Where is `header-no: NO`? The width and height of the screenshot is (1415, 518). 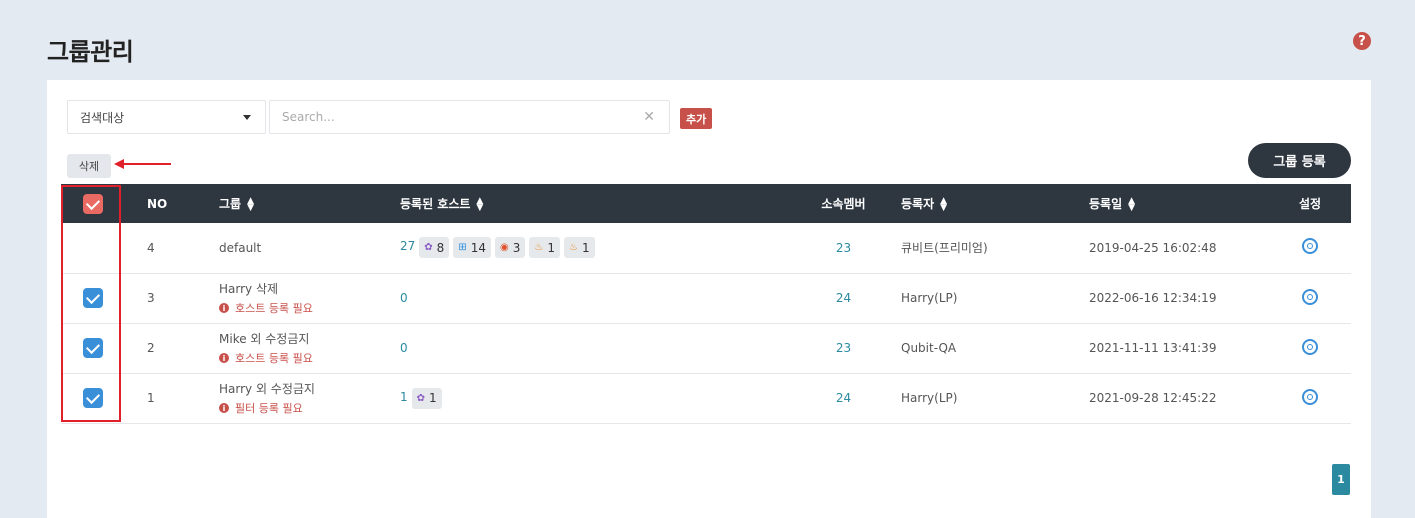 header-no: NO is located at coordinates (157, 203).